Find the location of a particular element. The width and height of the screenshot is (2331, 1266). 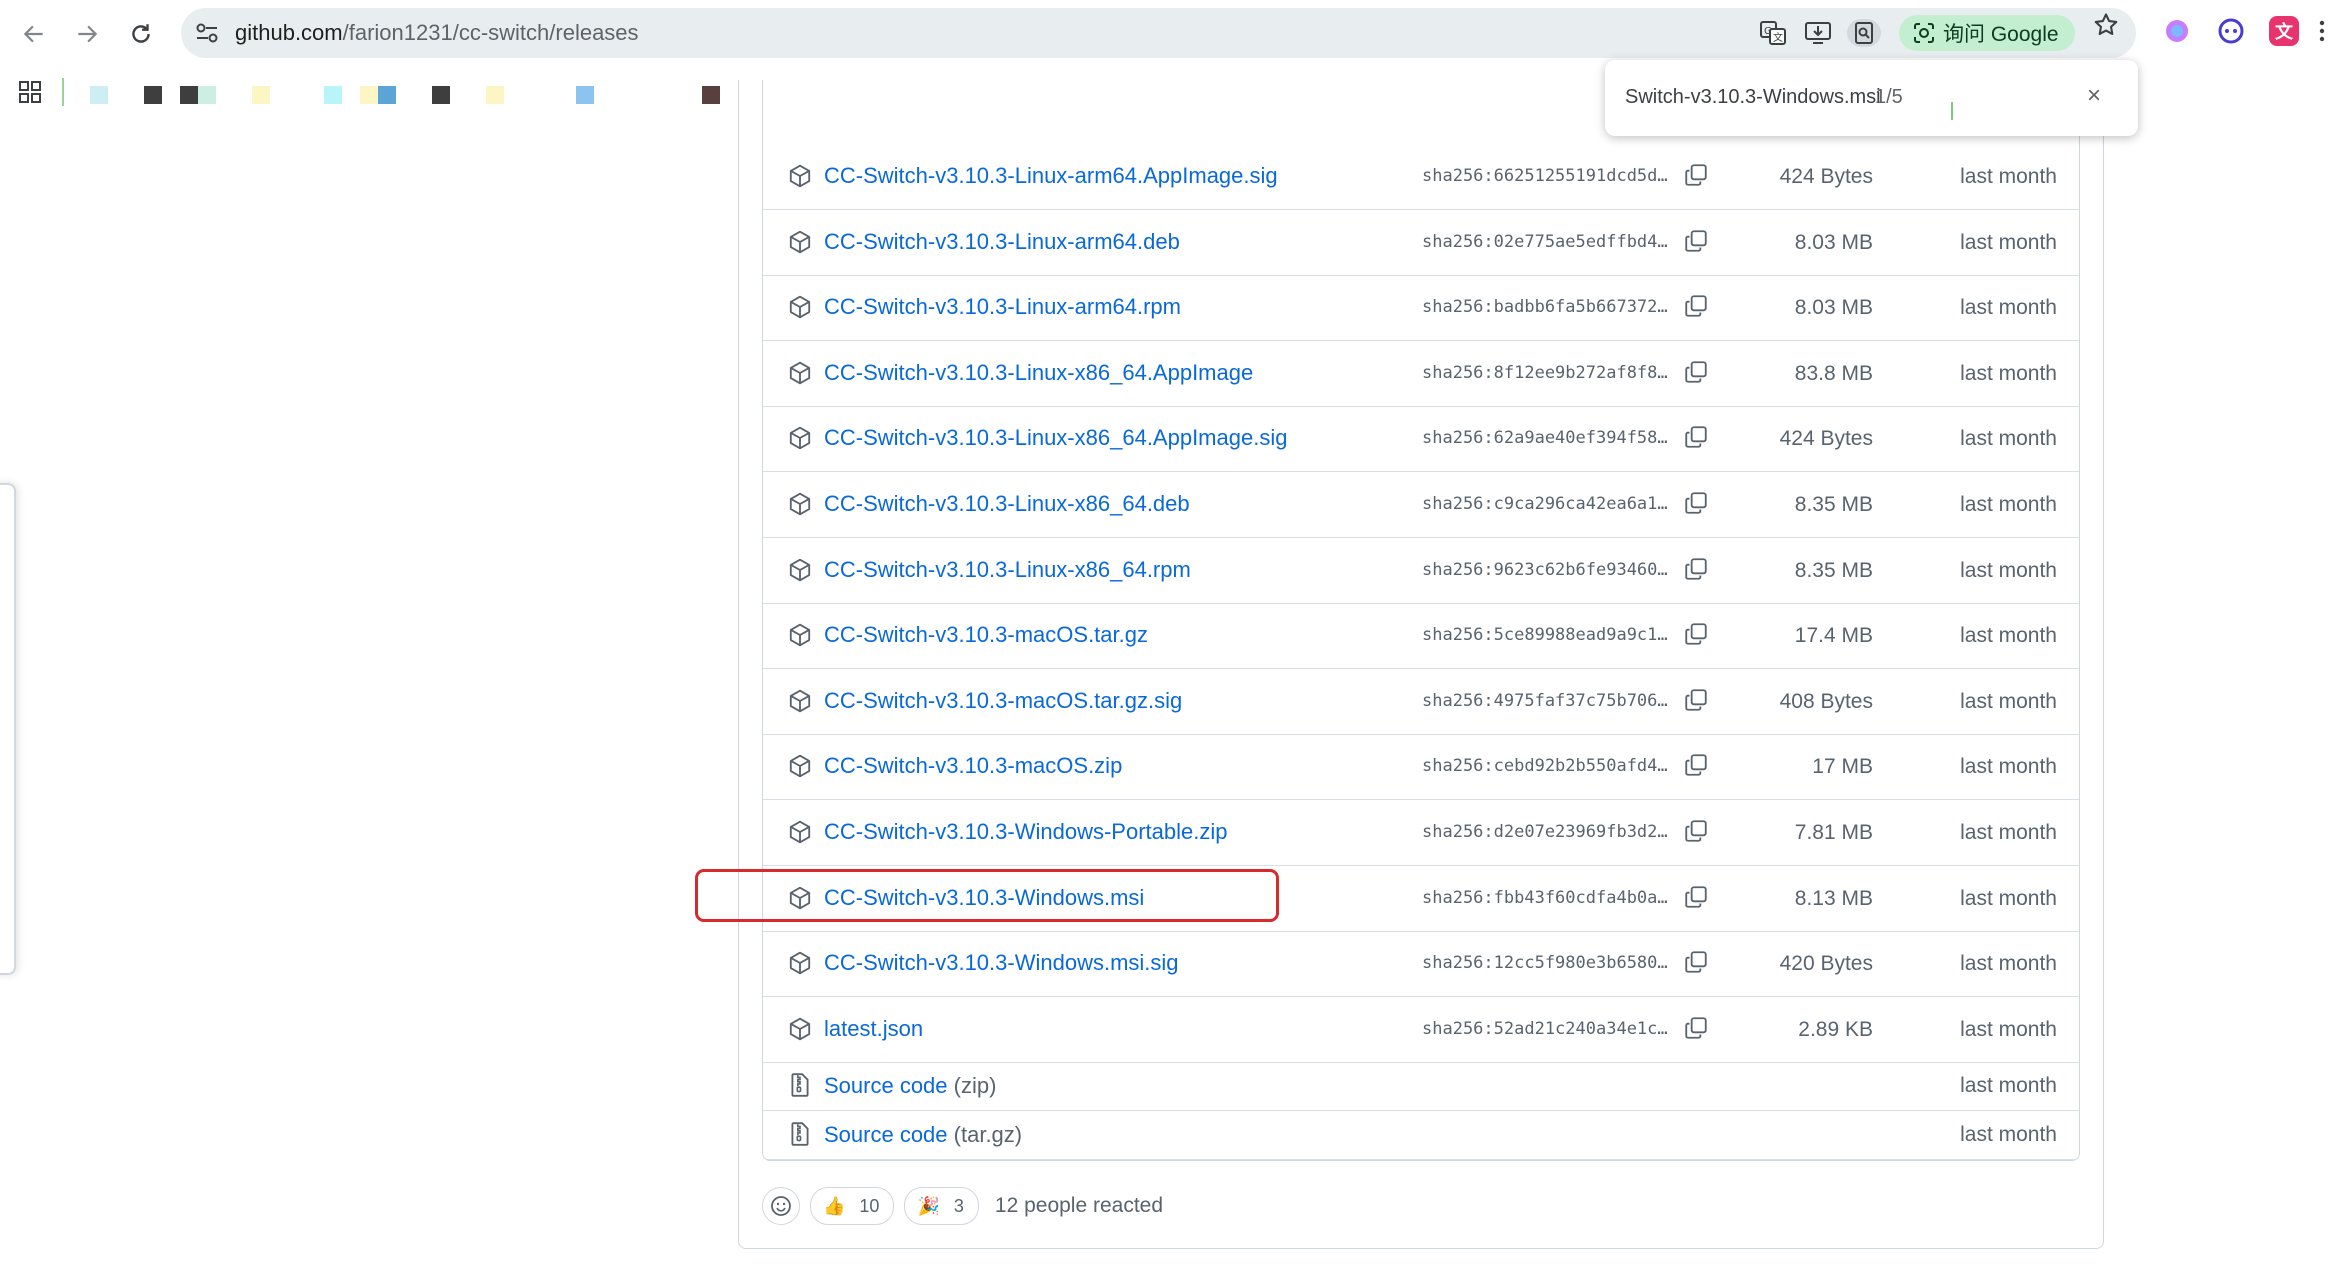

download-progress: 1/5 is located at coordinates (1889, 97).